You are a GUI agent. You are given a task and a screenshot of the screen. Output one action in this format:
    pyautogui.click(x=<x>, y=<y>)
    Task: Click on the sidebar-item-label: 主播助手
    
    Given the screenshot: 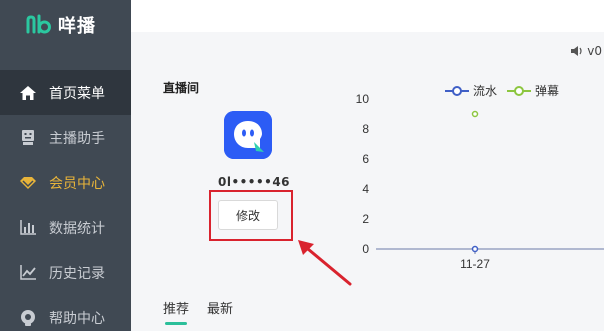 What is the action you would take?
    pyautogui.click(x=77, y=138)
    